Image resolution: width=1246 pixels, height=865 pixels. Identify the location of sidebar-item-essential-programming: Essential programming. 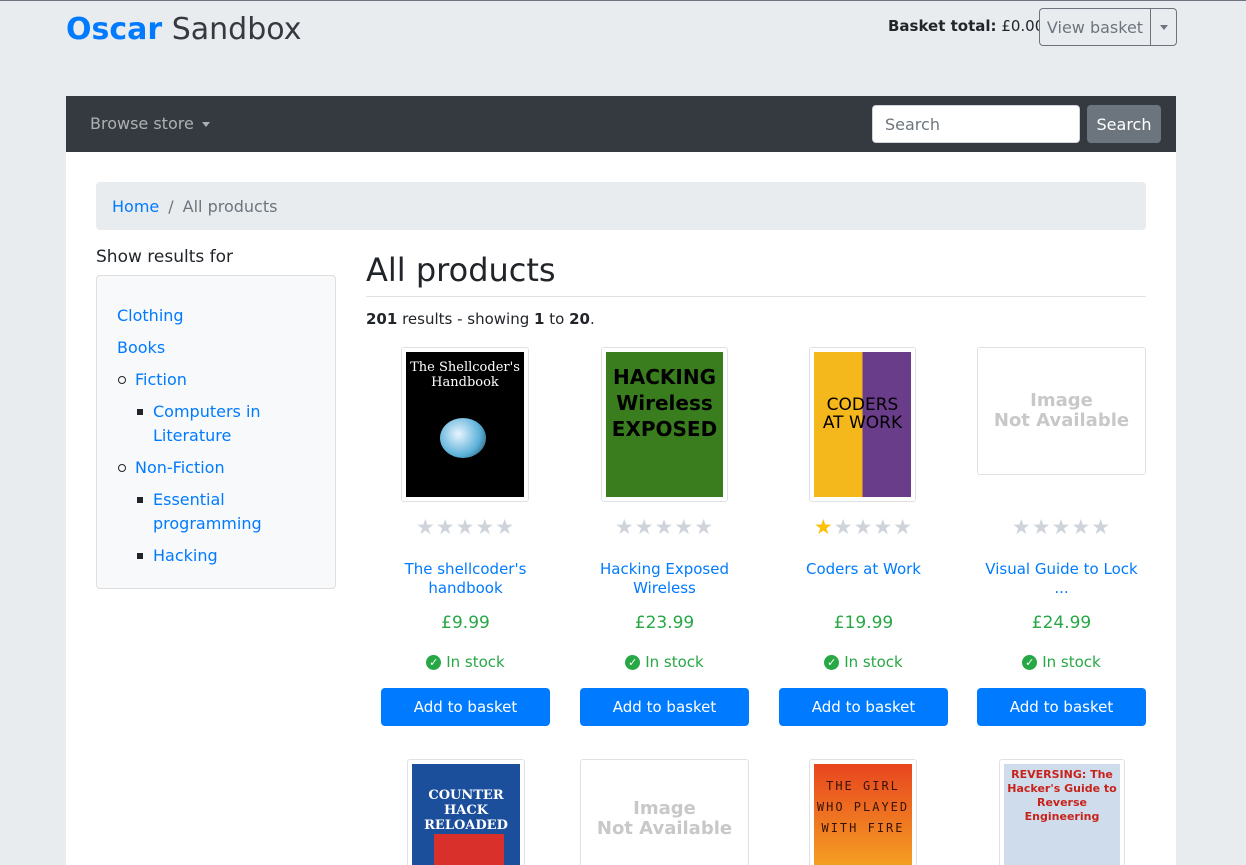
(207, 512).